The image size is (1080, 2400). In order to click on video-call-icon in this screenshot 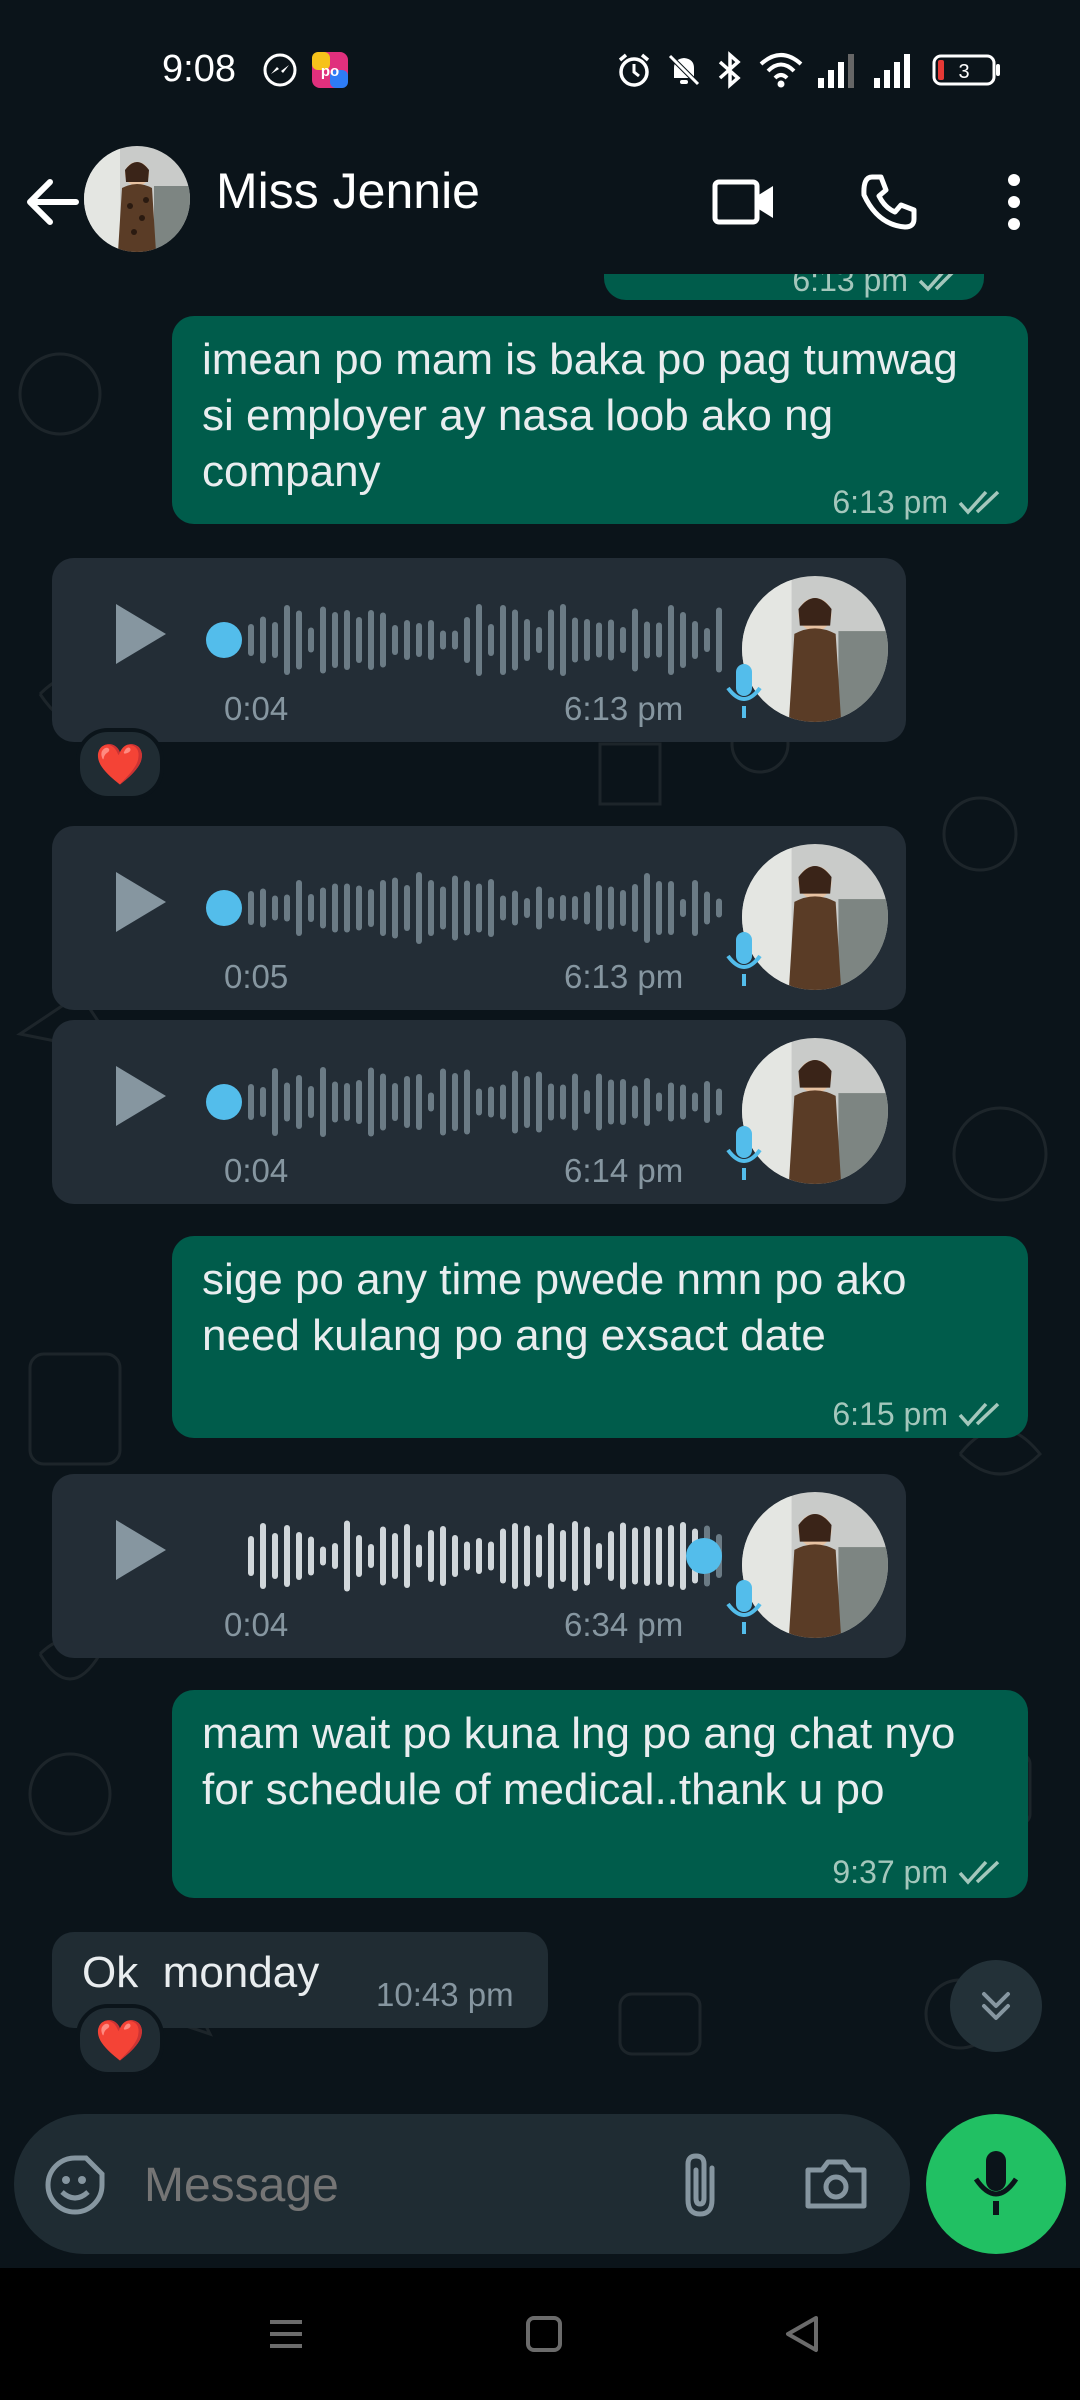, I will do `click(744, 202)`.